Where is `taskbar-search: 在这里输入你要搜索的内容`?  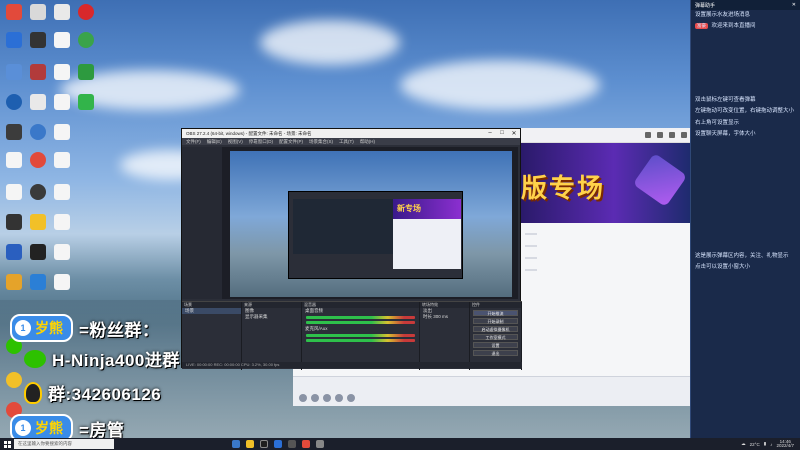
taskbar-search: 在这里输入你要搜索的内容 is located at coordinates (64, 444).